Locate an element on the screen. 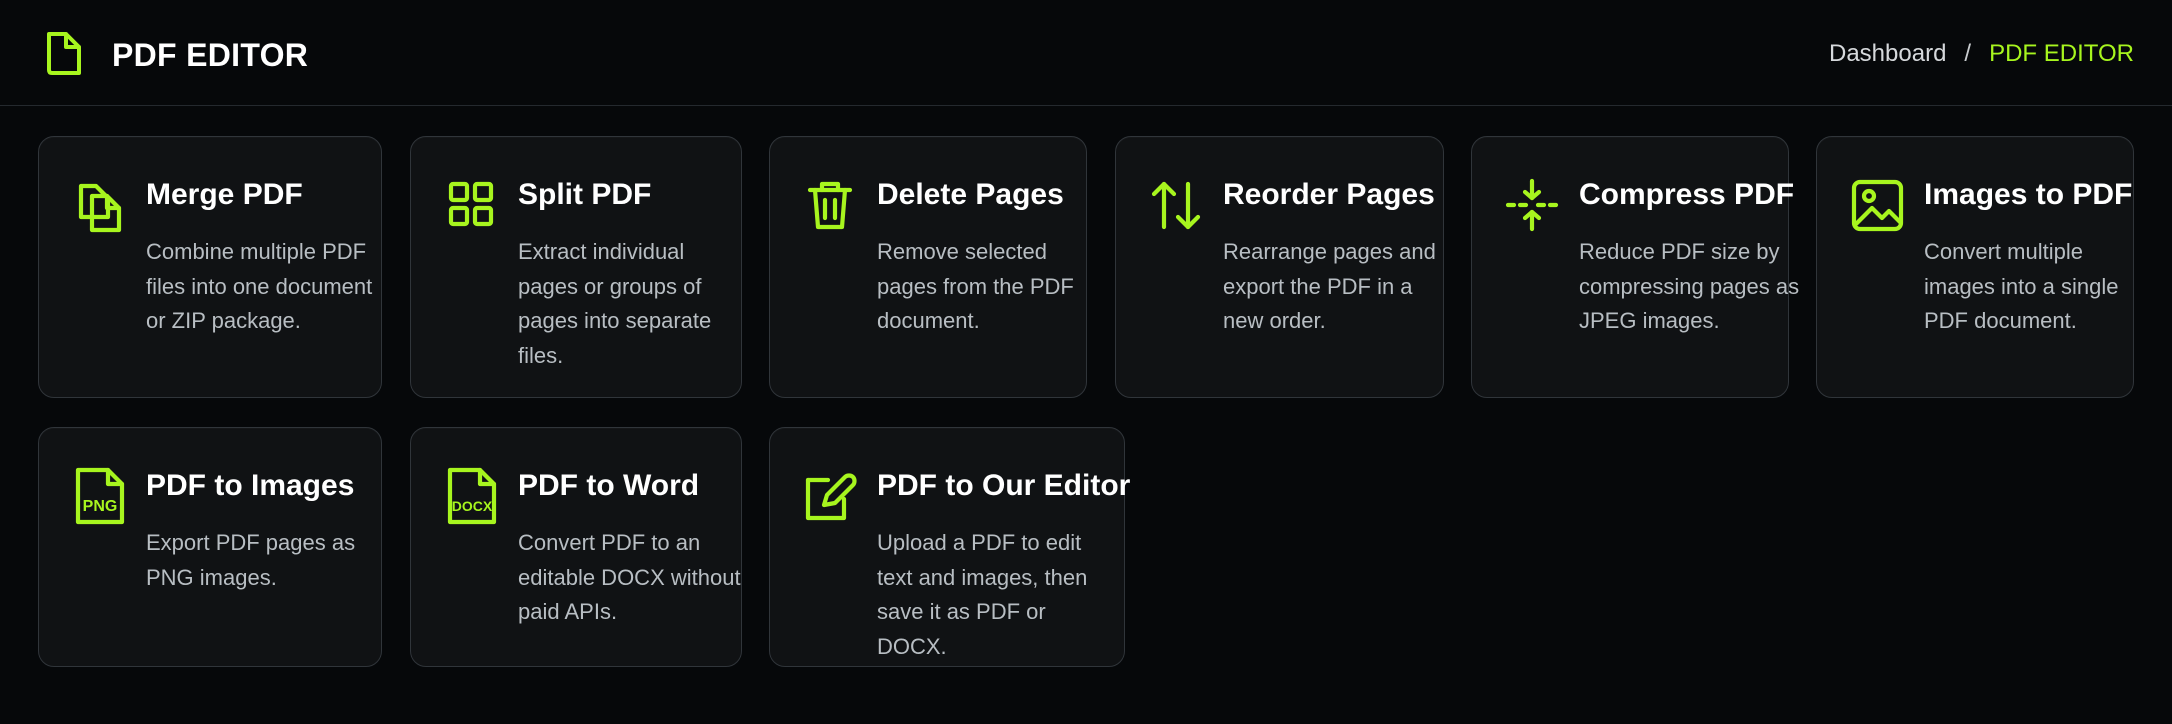  image-icon is located at coordinates (1877, 205).